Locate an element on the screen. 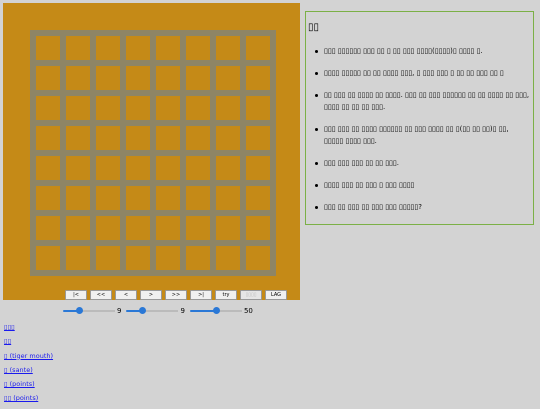 The image size is (540, 409). disabled-button: ▯▯▯▯ is located at coordinates (251, 295).